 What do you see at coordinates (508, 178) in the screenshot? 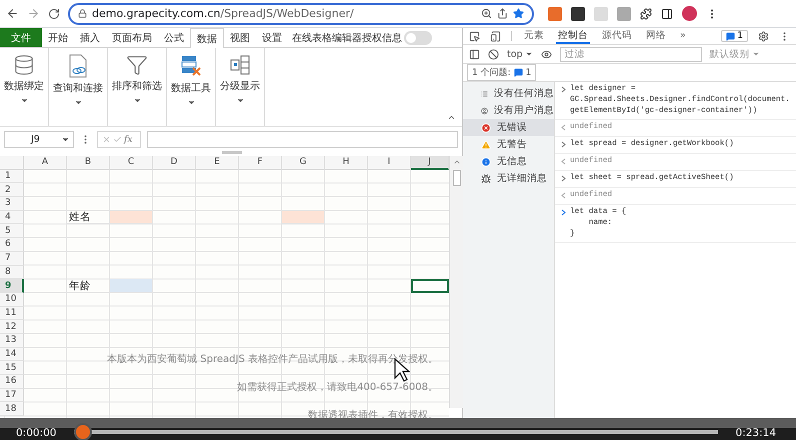
I see `sidebar-item: 无详细消息` at bounding box center [508, 178].